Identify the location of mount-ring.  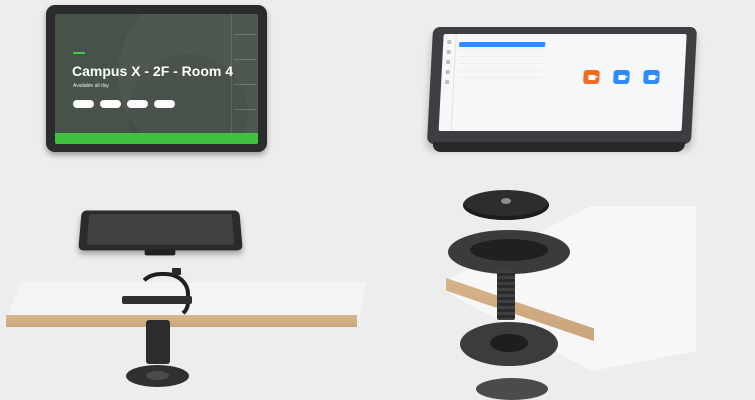
(509, 252).